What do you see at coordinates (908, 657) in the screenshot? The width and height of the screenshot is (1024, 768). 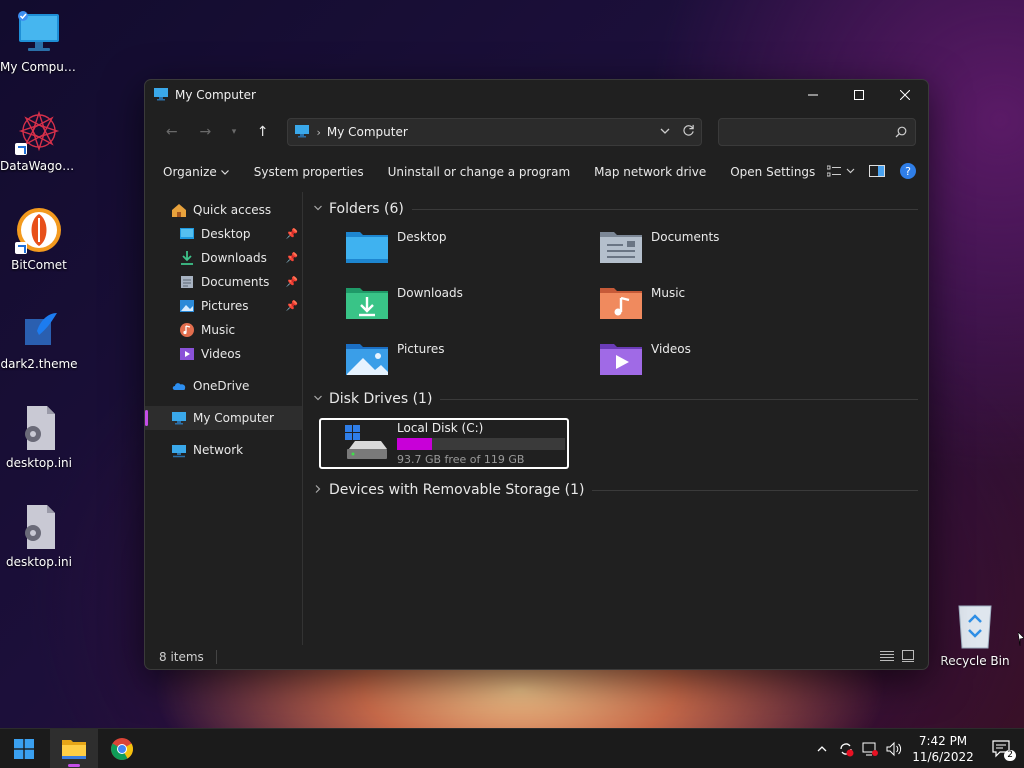 I see `large-icons-view-button` at bounding box center [908, 657].